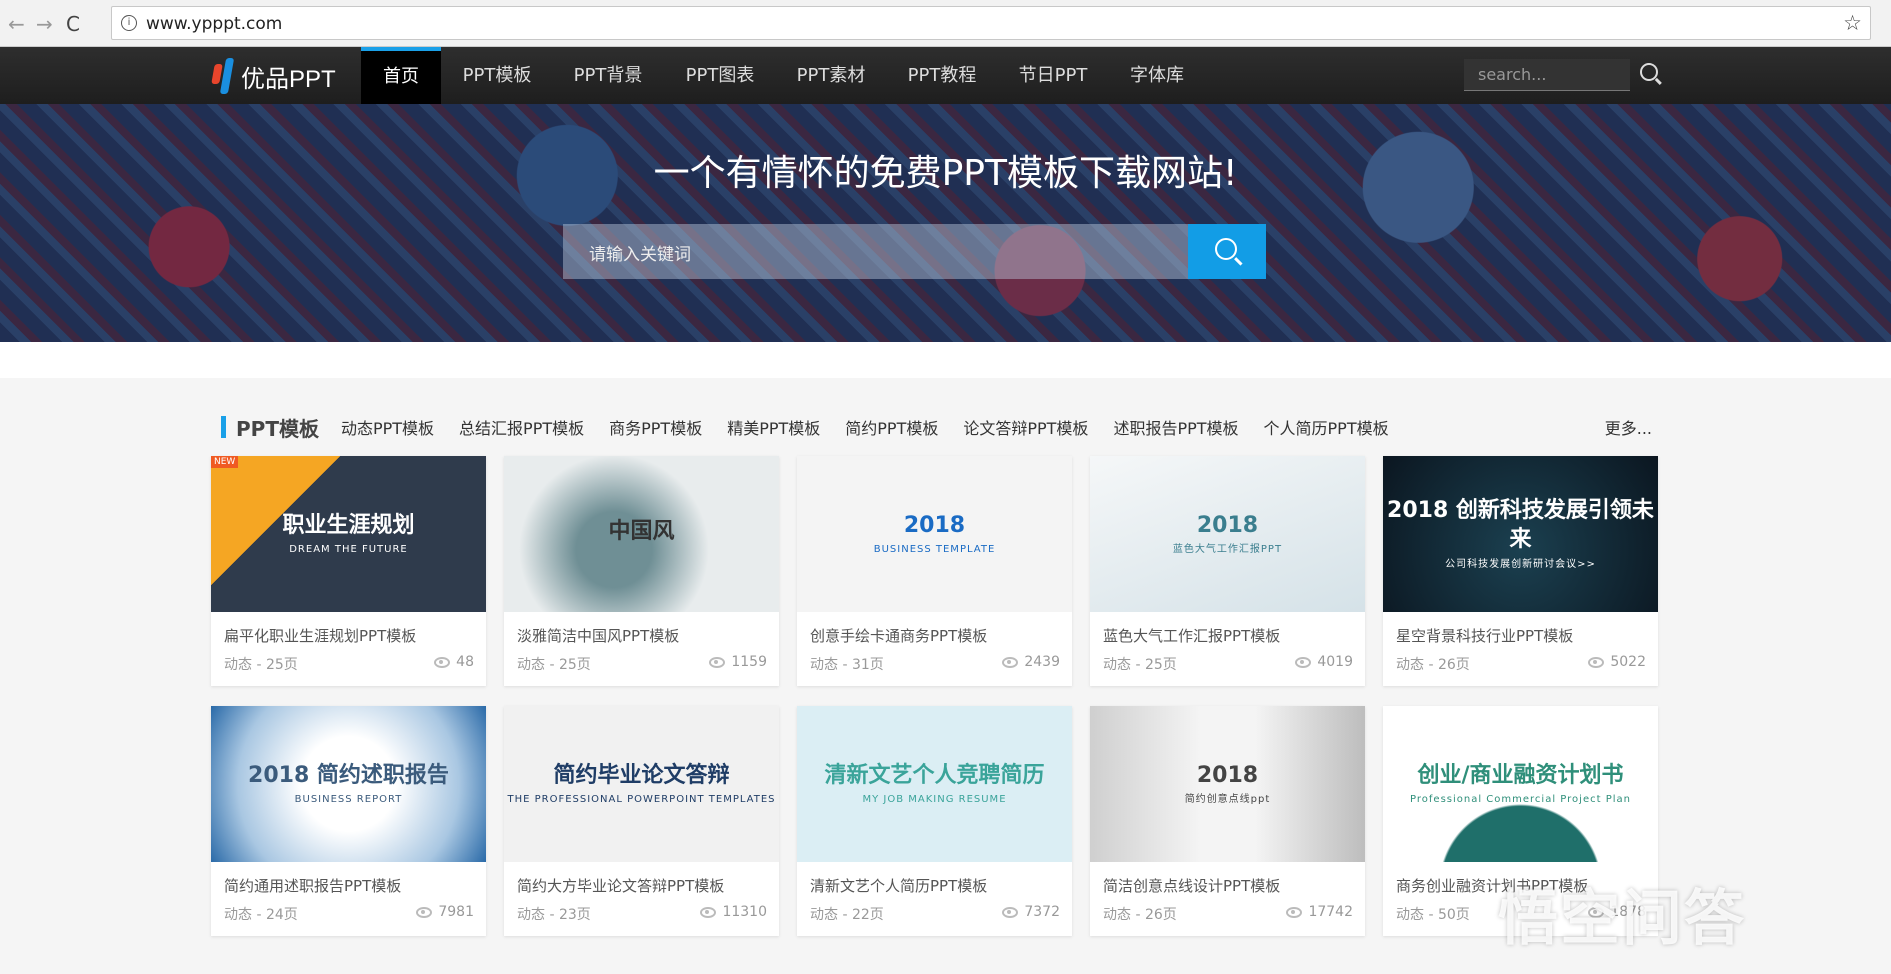 The width and height of the screenshot is (1891, 974). I want to click on template-title: 蓝色大气工作汇报PPT模板, so click(1191, 635).